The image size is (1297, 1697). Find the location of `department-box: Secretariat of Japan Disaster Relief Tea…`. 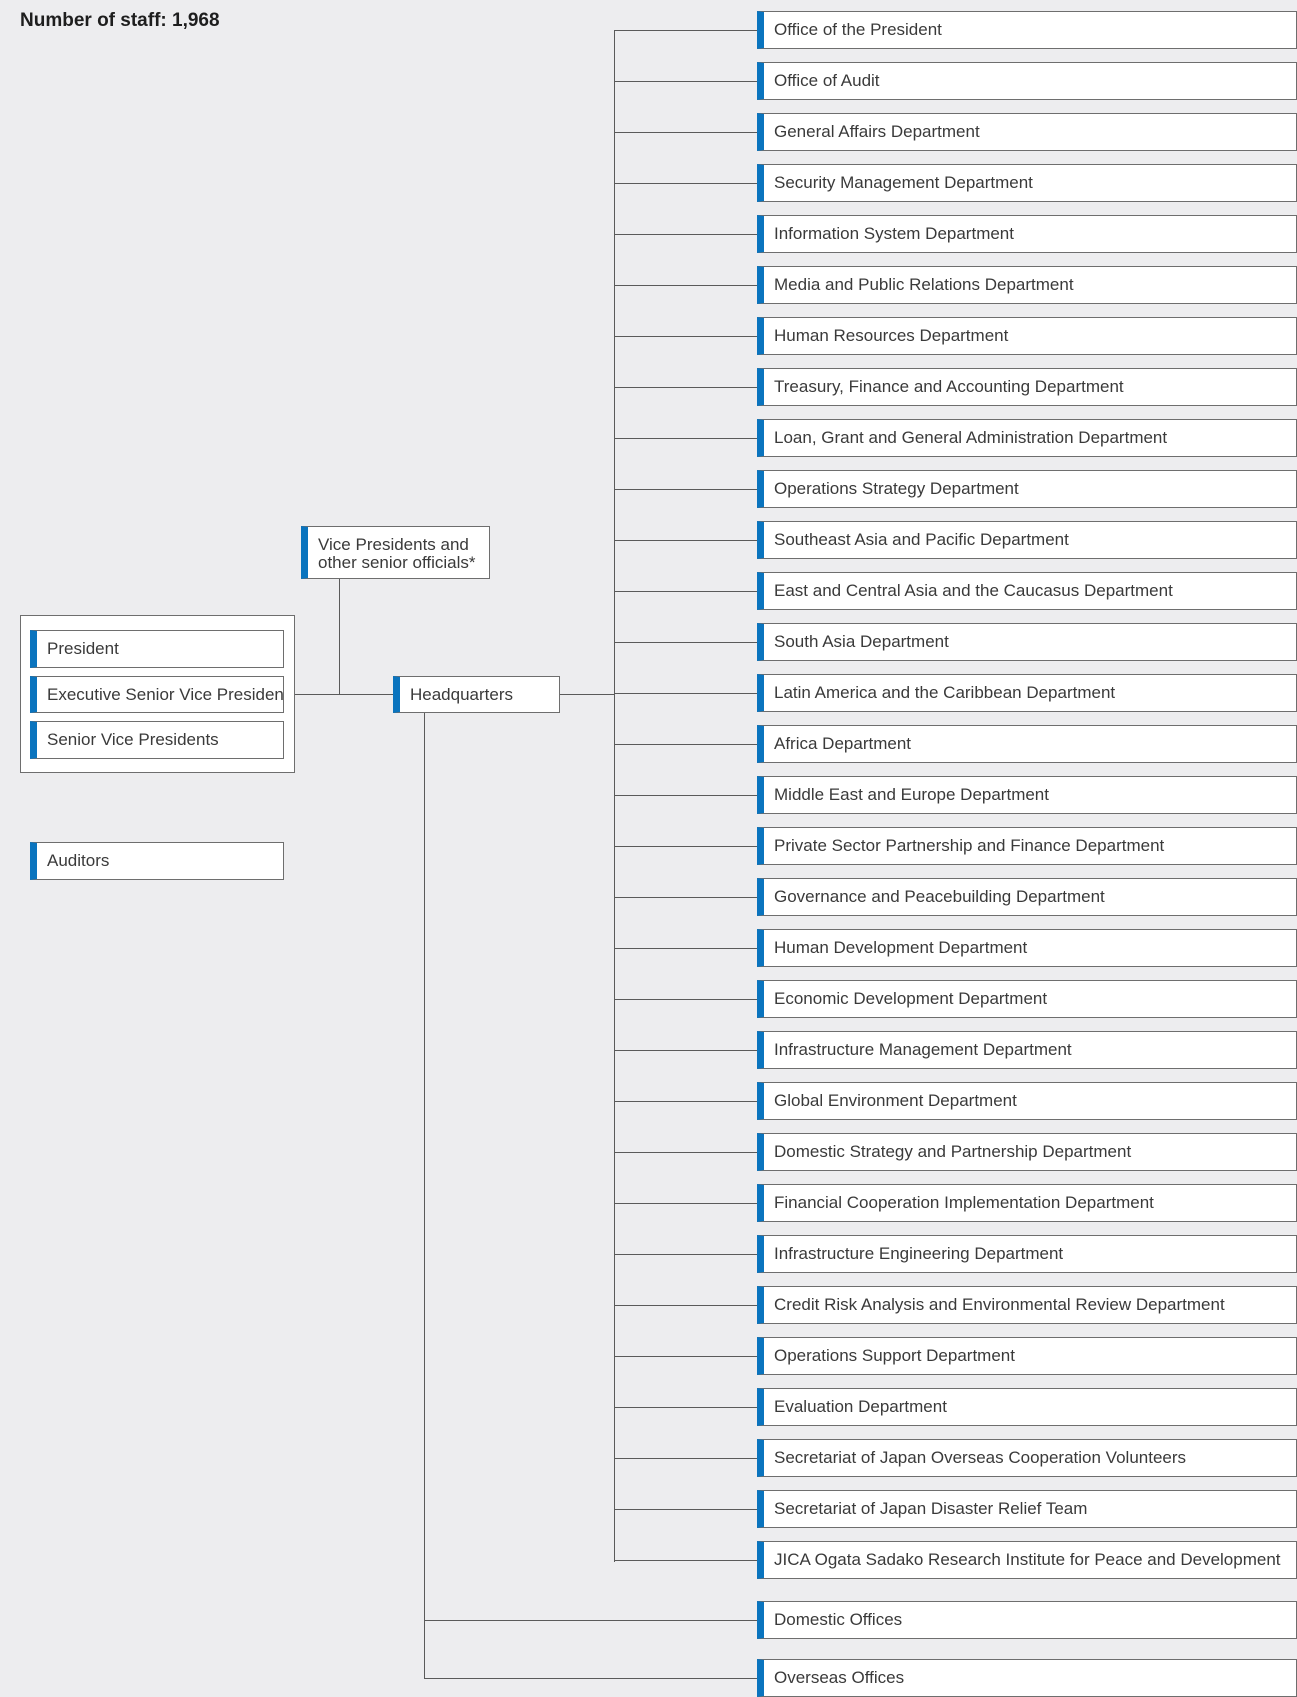

department-box: Secretariat of Japan Disaster Relief Tea… is located at coordinates (1027, 1509).